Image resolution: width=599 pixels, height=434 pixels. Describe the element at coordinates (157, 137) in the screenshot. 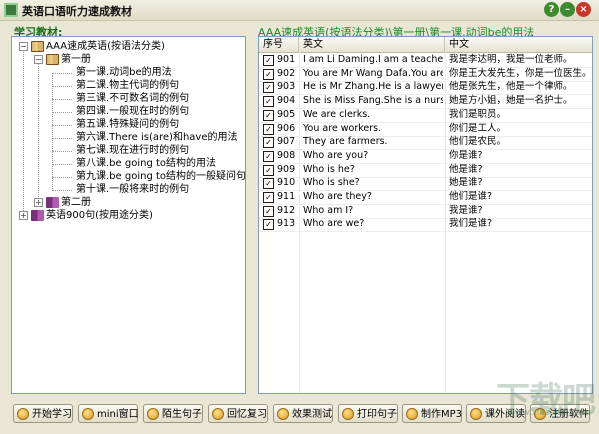

I see `tree-item-lesson: 第六课.There is(are)和have的用法` at that location.